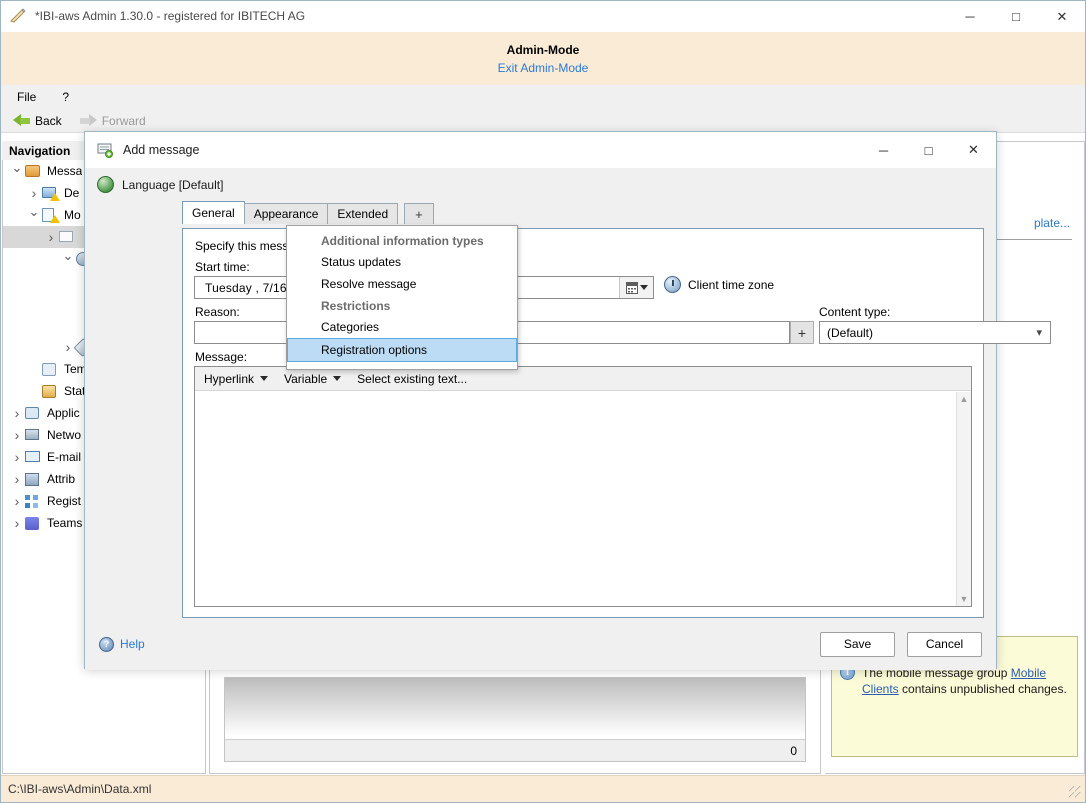  I want to click on message-label: Message:, so click(221, 357).